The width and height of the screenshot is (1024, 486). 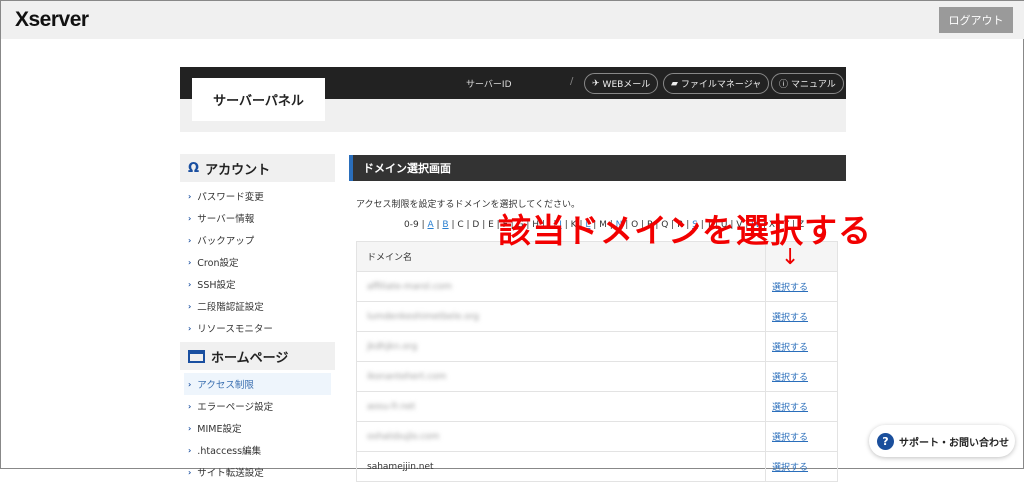 I want to click on page-title: ドメイン選択画面, so click(x=597, y=168).